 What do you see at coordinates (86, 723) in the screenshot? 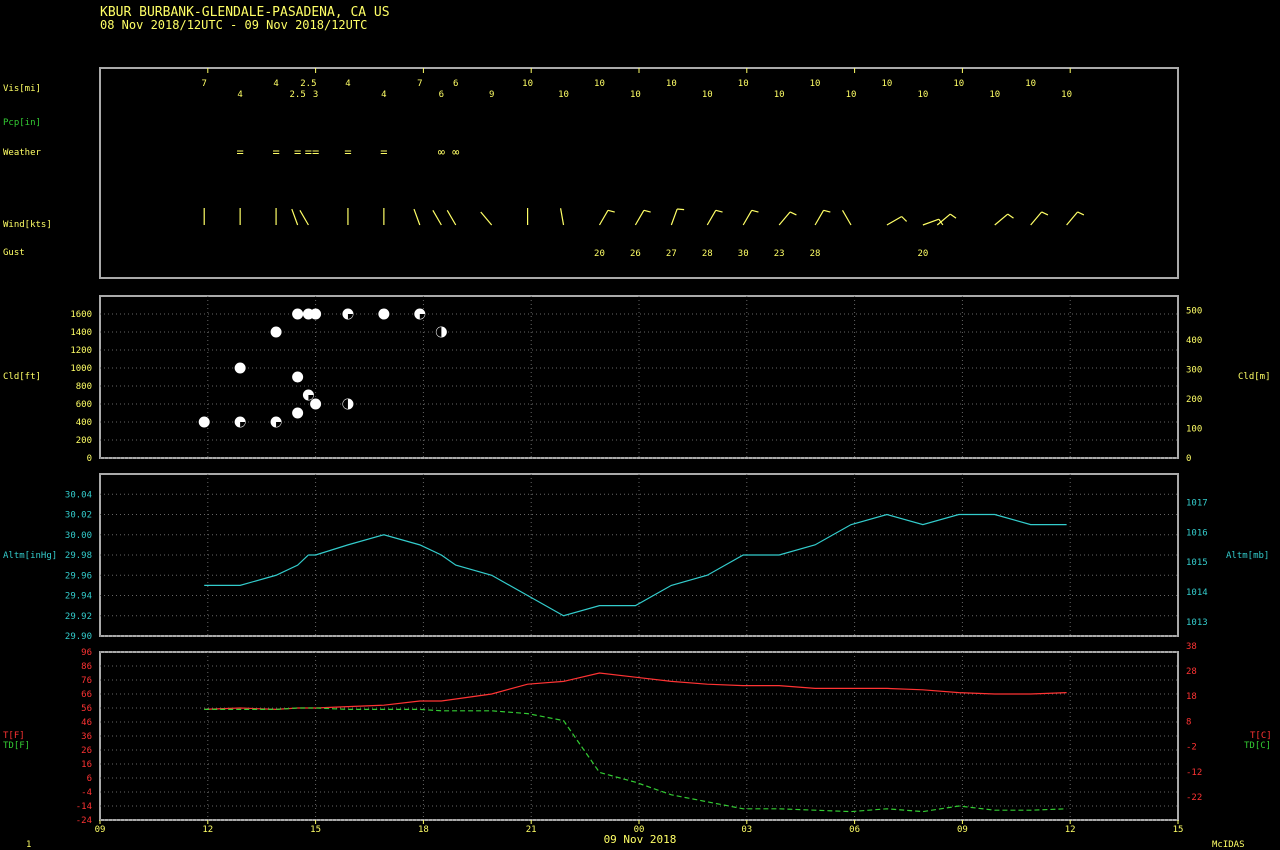
I see `temp-ytick: 46` at bounding box center [86, 723].